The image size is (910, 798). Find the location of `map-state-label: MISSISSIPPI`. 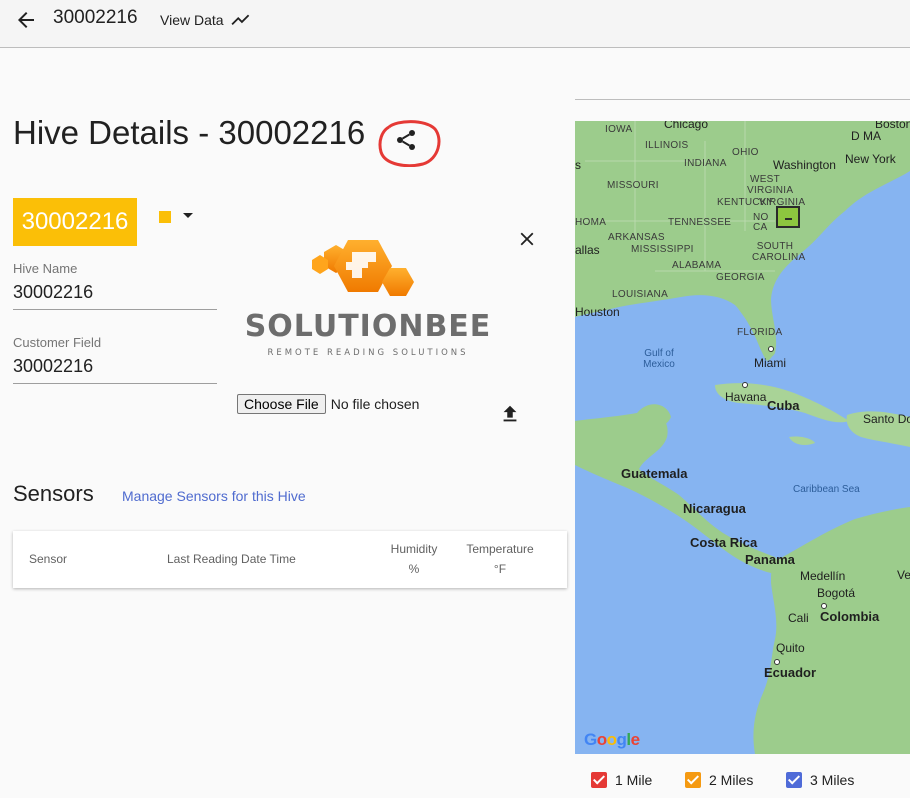

map-state-label: MISSISSIPPI is located at coordinates (662, 249).